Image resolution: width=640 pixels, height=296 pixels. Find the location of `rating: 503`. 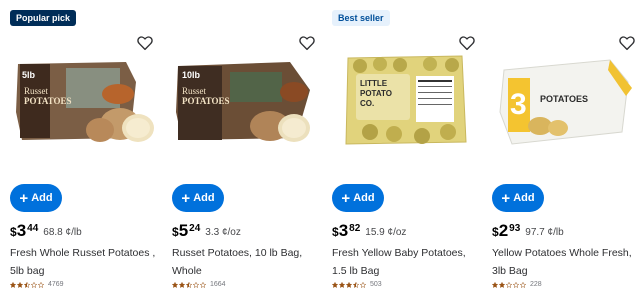

rating: 503 is located at coordinates (357, 284).